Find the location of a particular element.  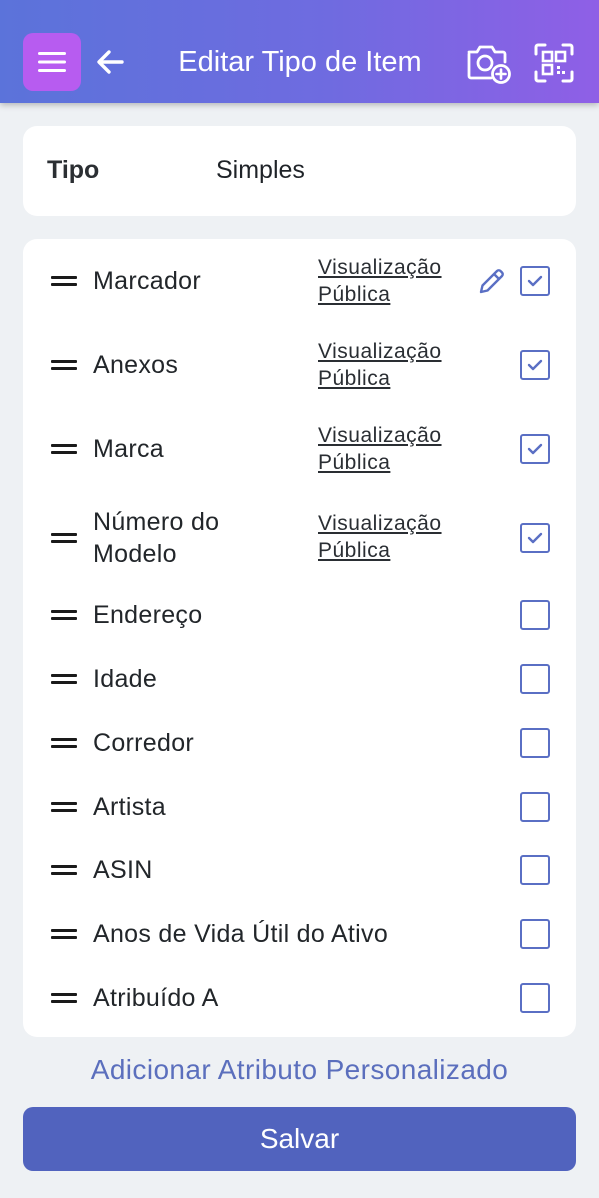

type-card: Tipo Simples is located at coordinates (299, 171).